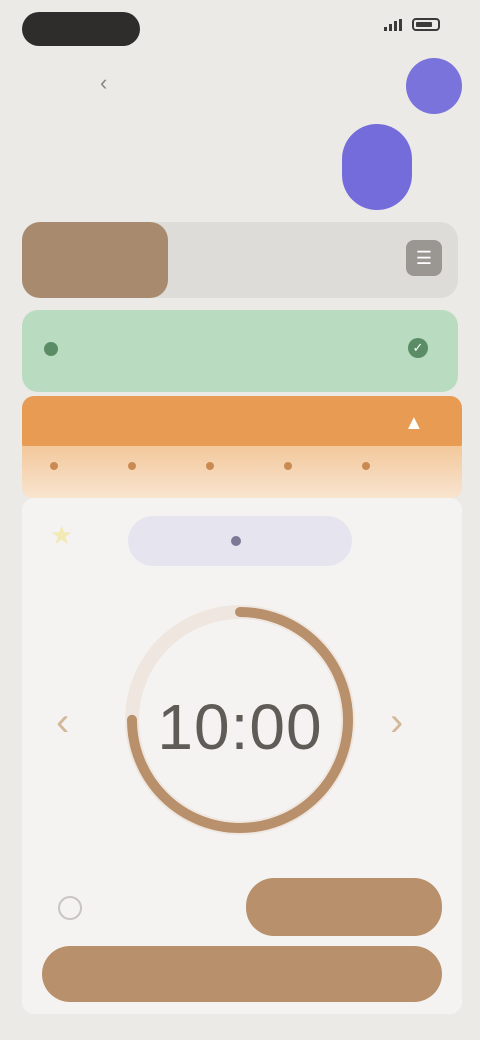 The height and width of the screenshot is (1040, 480). Describe the element at coordinates (70, 908) in the screenshot. I see `settings-circle-icon` at that location.